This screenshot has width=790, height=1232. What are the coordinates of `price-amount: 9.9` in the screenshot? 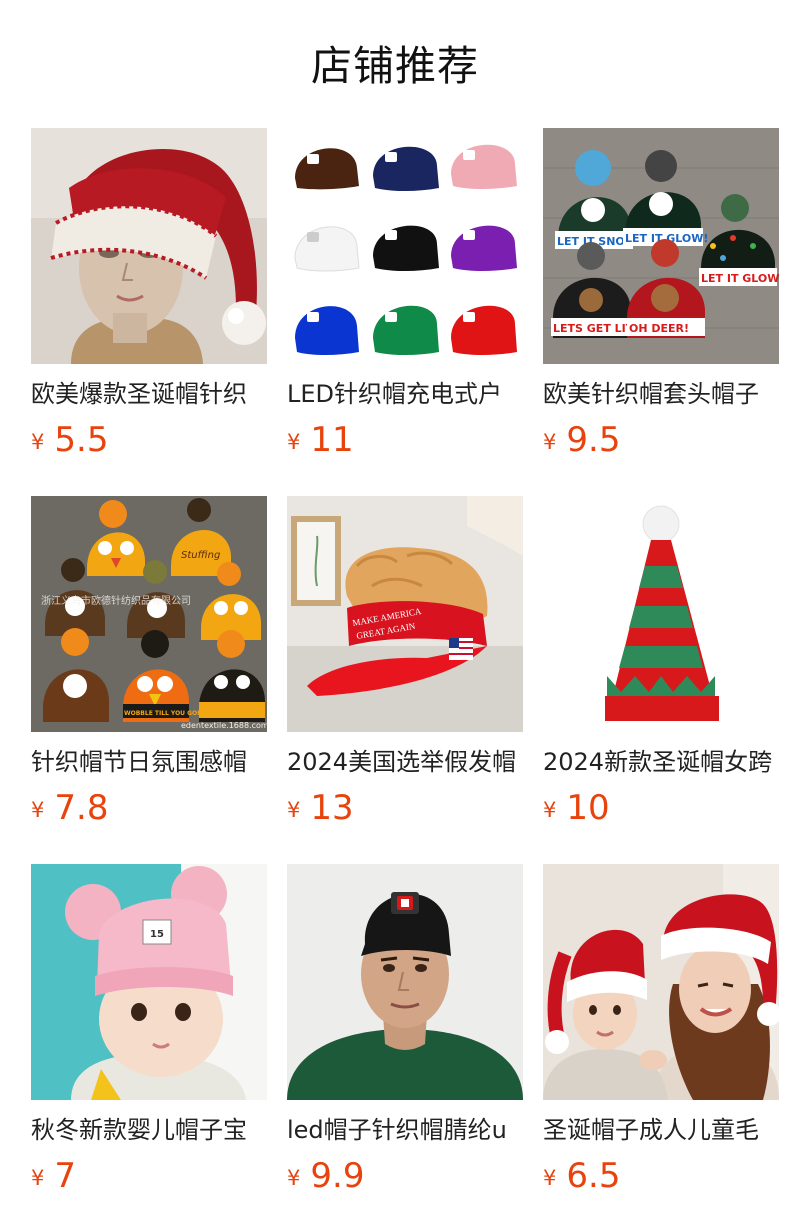 It's located at (337, 1176).